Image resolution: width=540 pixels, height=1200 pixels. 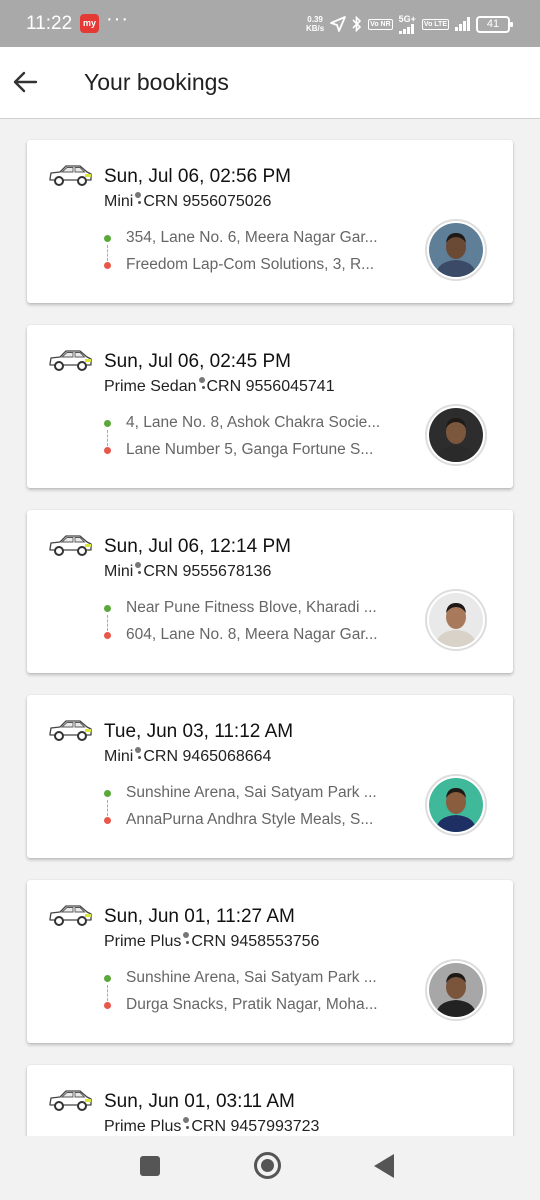 What do you see at coordinates (255, 1126) in the screenshot?
I see `booking-crn: CRN 9457993723` at bounding box center [255, 1126].